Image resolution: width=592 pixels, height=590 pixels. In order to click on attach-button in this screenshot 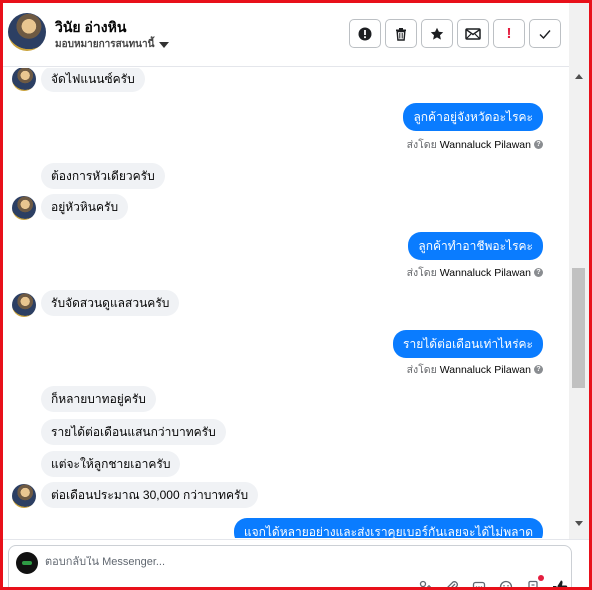, I will do `click(452, 583)`.